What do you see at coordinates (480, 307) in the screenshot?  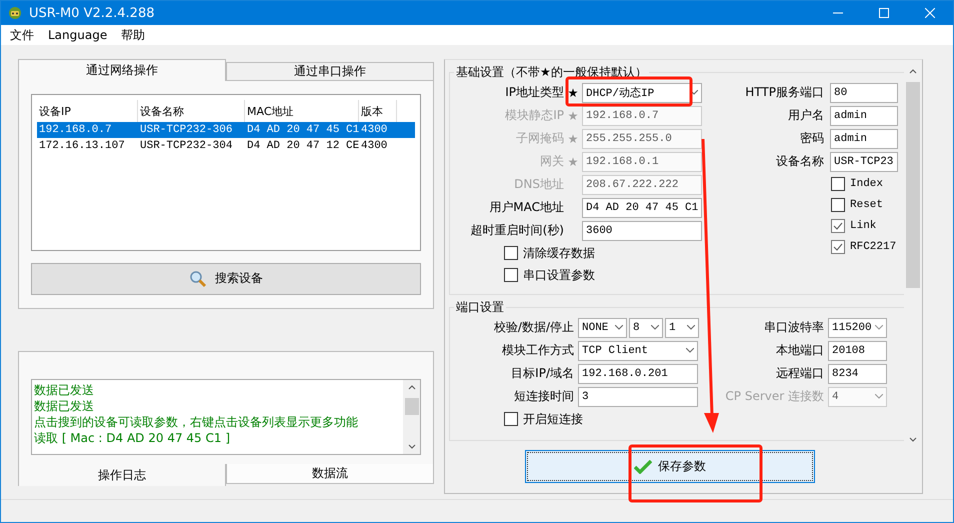 I see `group-title: 端口设置` at bounding box center [480, 307].